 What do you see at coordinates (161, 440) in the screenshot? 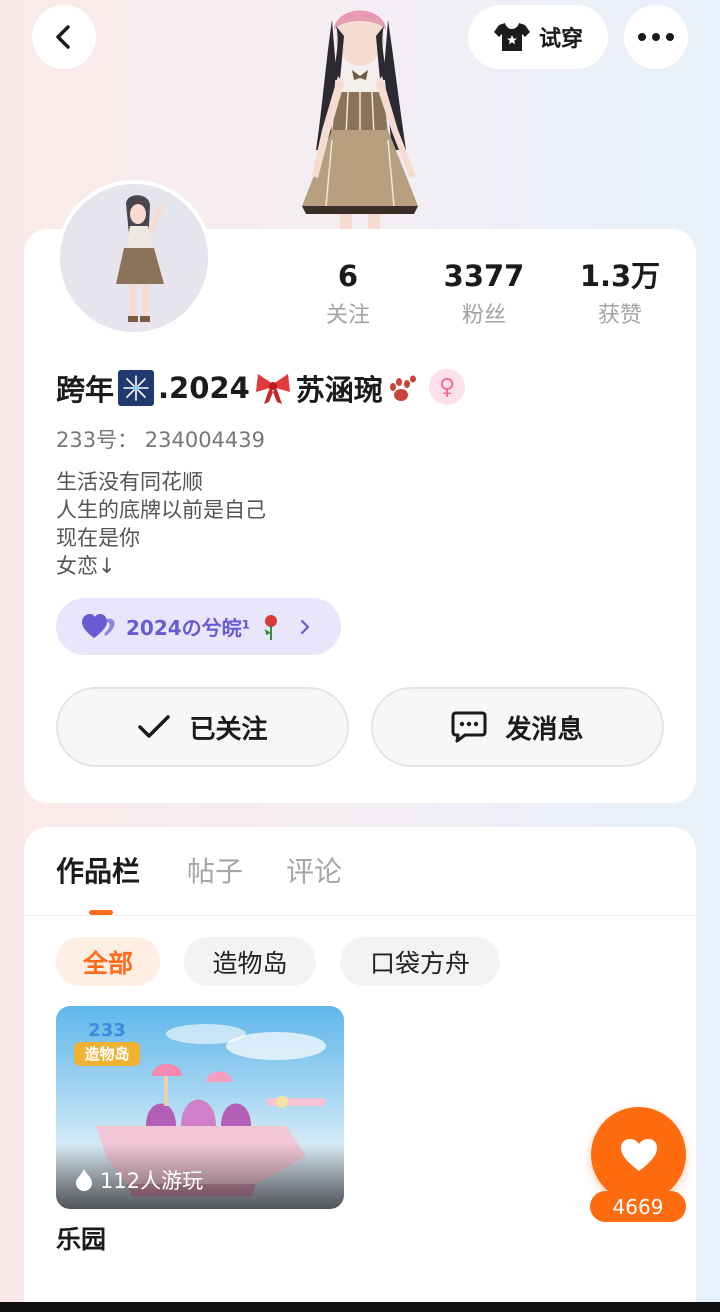
I see `user-id: 233号： 234004439` at bounding box center [161, 440].